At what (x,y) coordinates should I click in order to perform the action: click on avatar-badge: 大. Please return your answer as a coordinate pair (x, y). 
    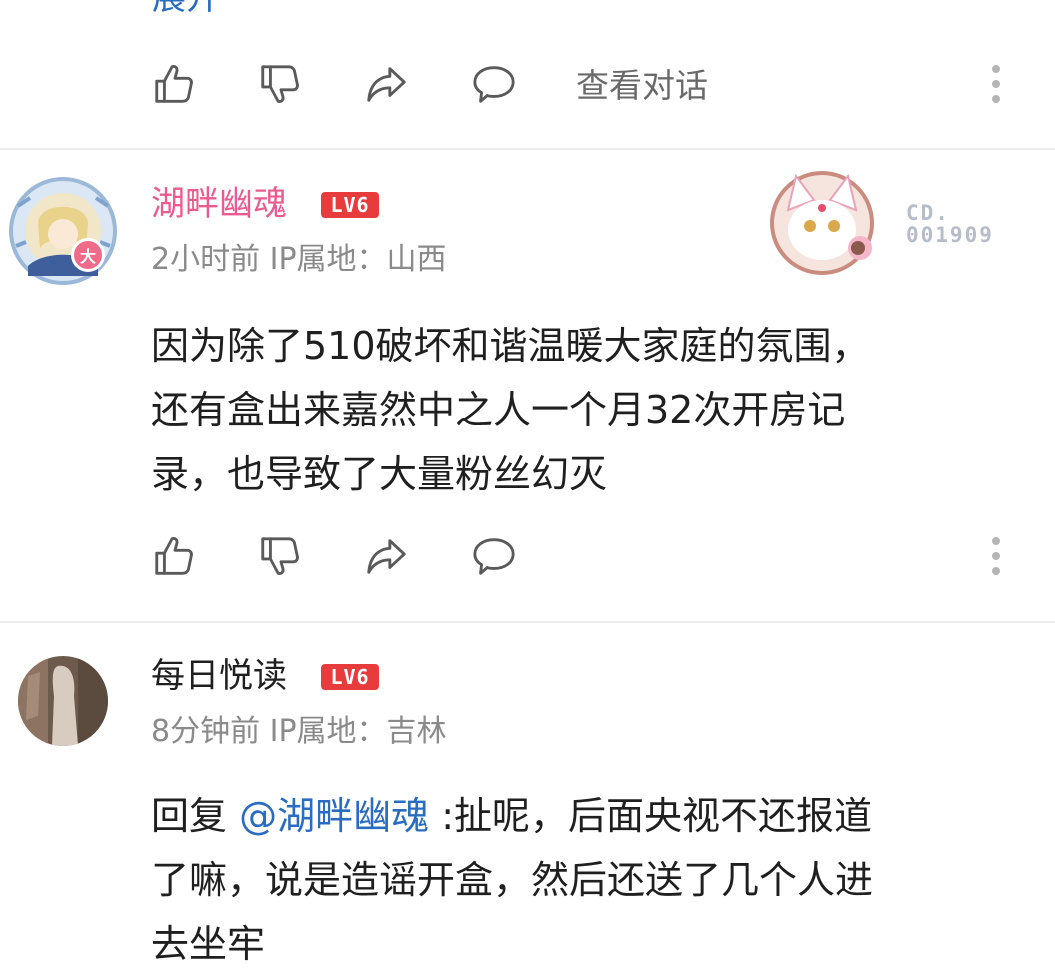
    Looking at the image, I should click on (88, 255).